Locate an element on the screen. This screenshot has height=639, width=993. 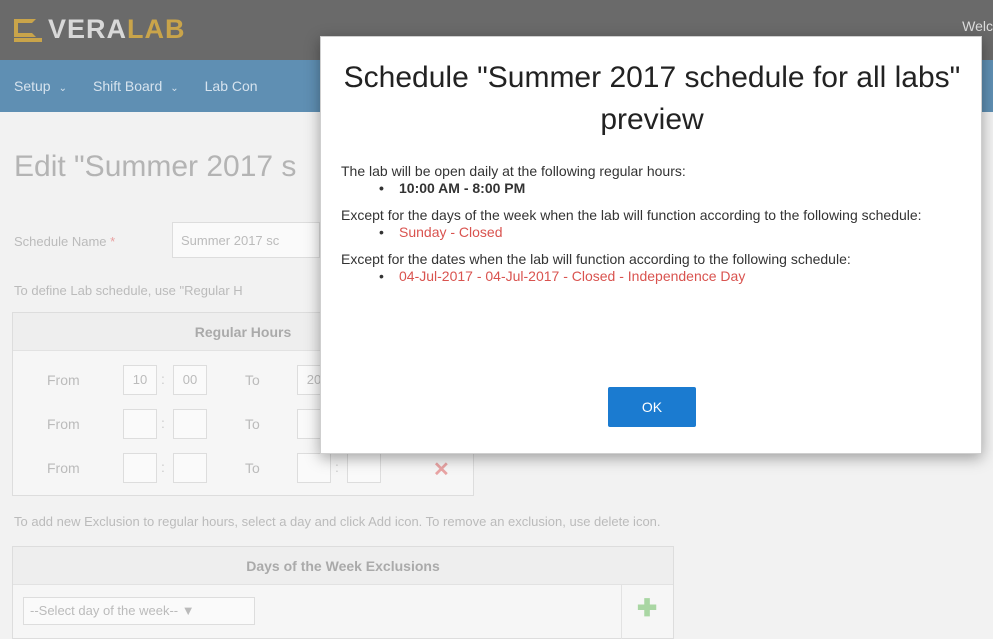
ok-button: OK is located at coordinates (652, 407).